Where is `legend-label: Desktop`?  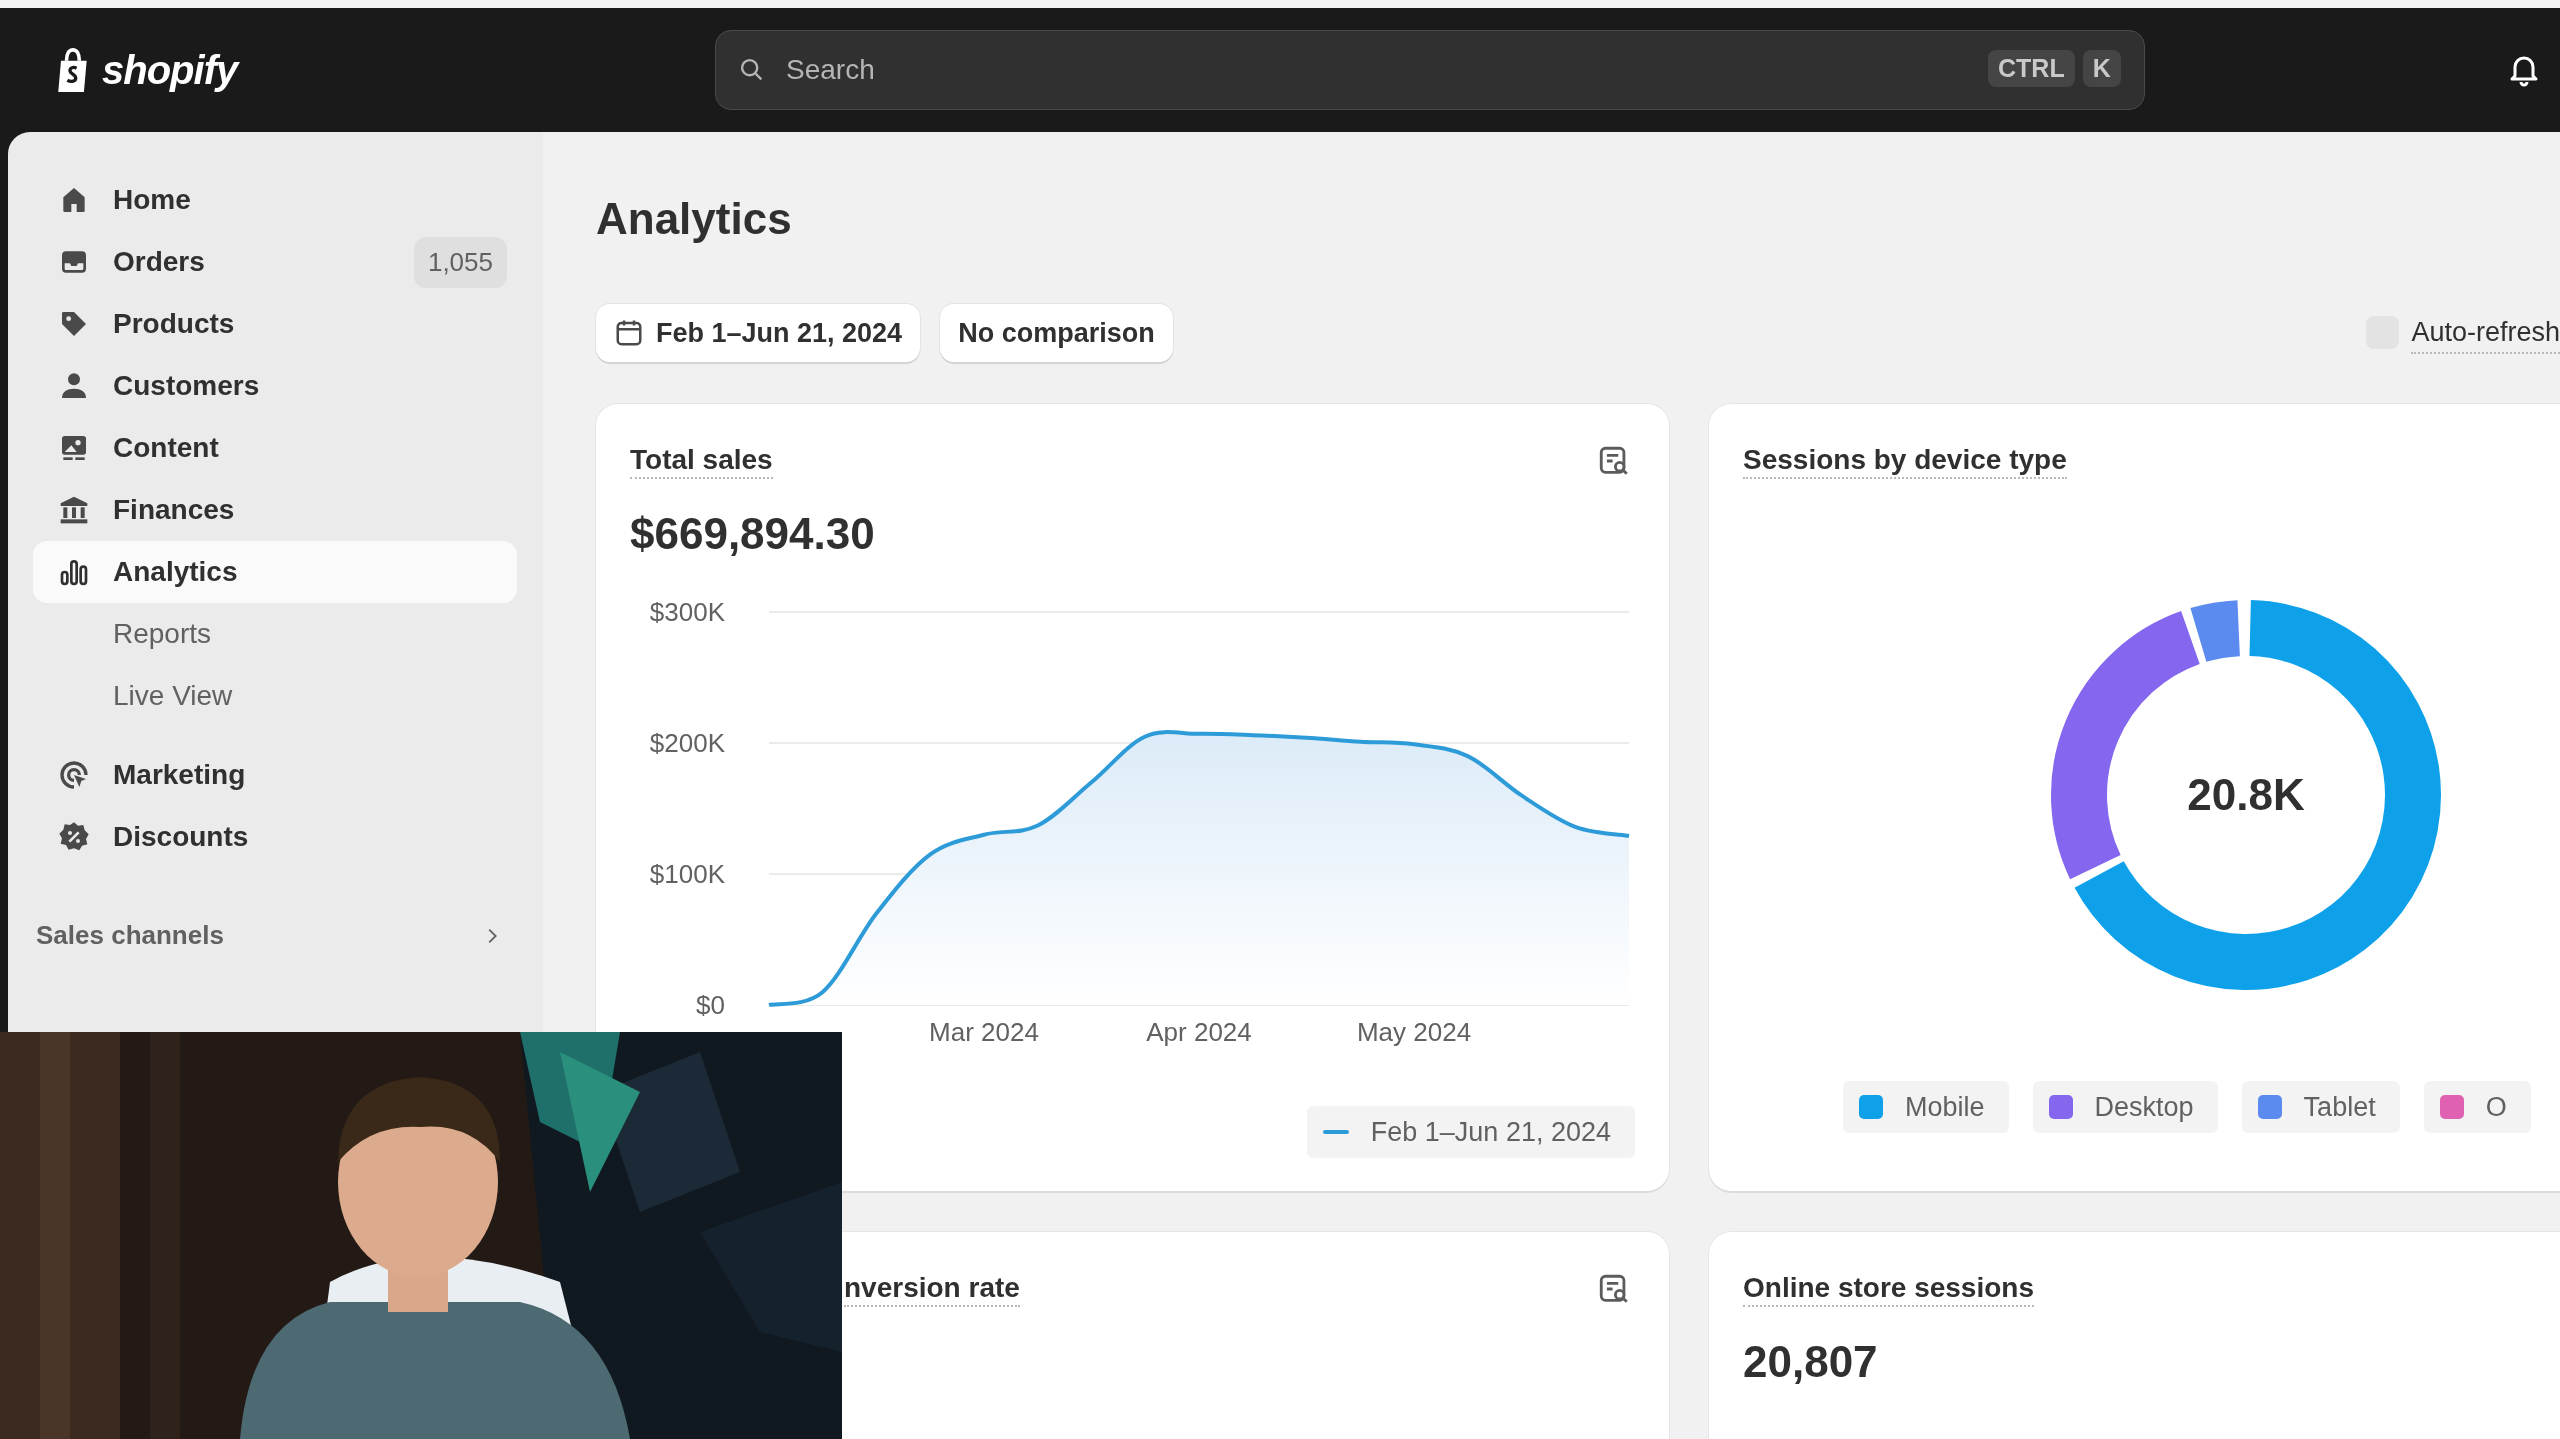 legend-label: Desktop is located at coordinates (2144, 1107).